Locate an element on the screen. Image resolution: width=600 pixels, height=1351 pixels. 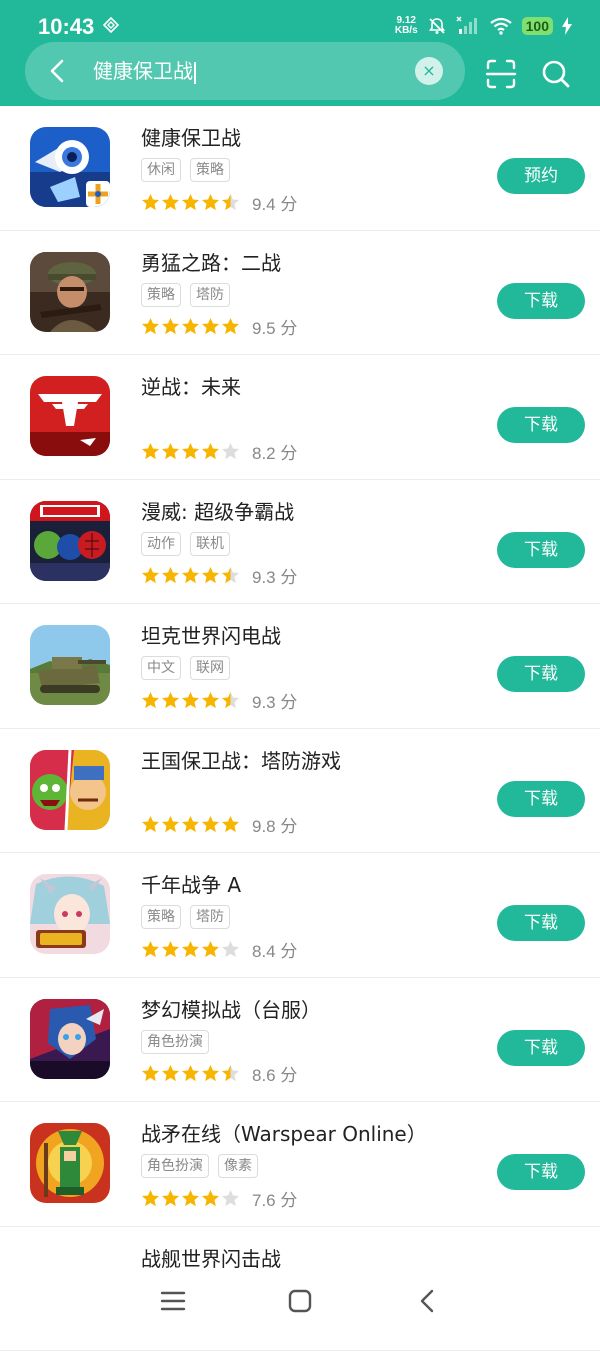
status-bar: 10:43 9.12 KB/s is located at coordinates (300, 20).